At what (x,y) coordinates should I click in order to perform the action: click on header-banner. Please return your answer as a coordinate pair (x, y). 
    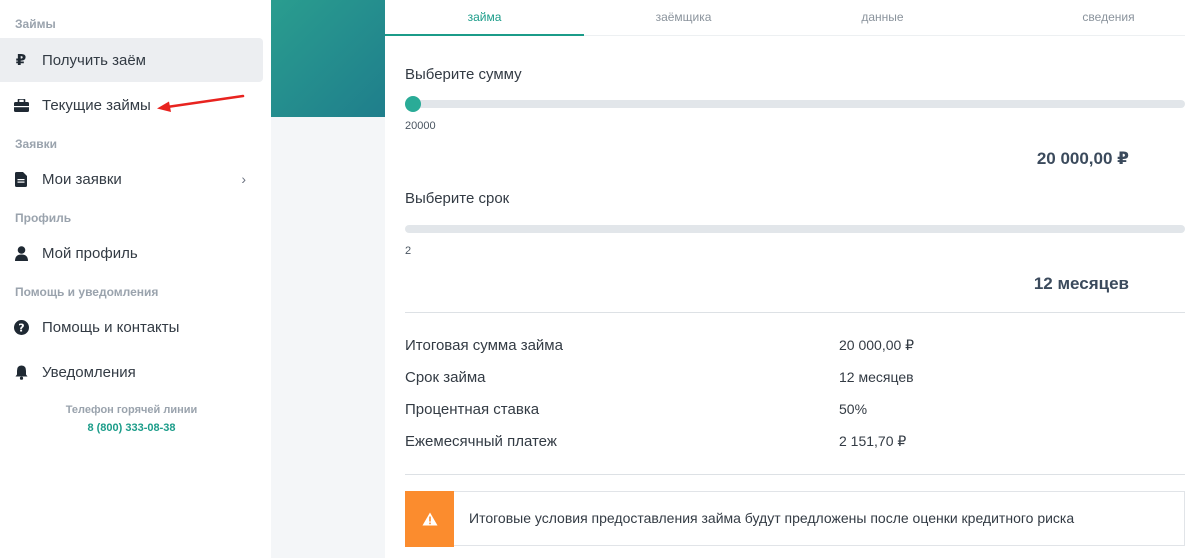
    Looking at the image, I should click on (328, 58).